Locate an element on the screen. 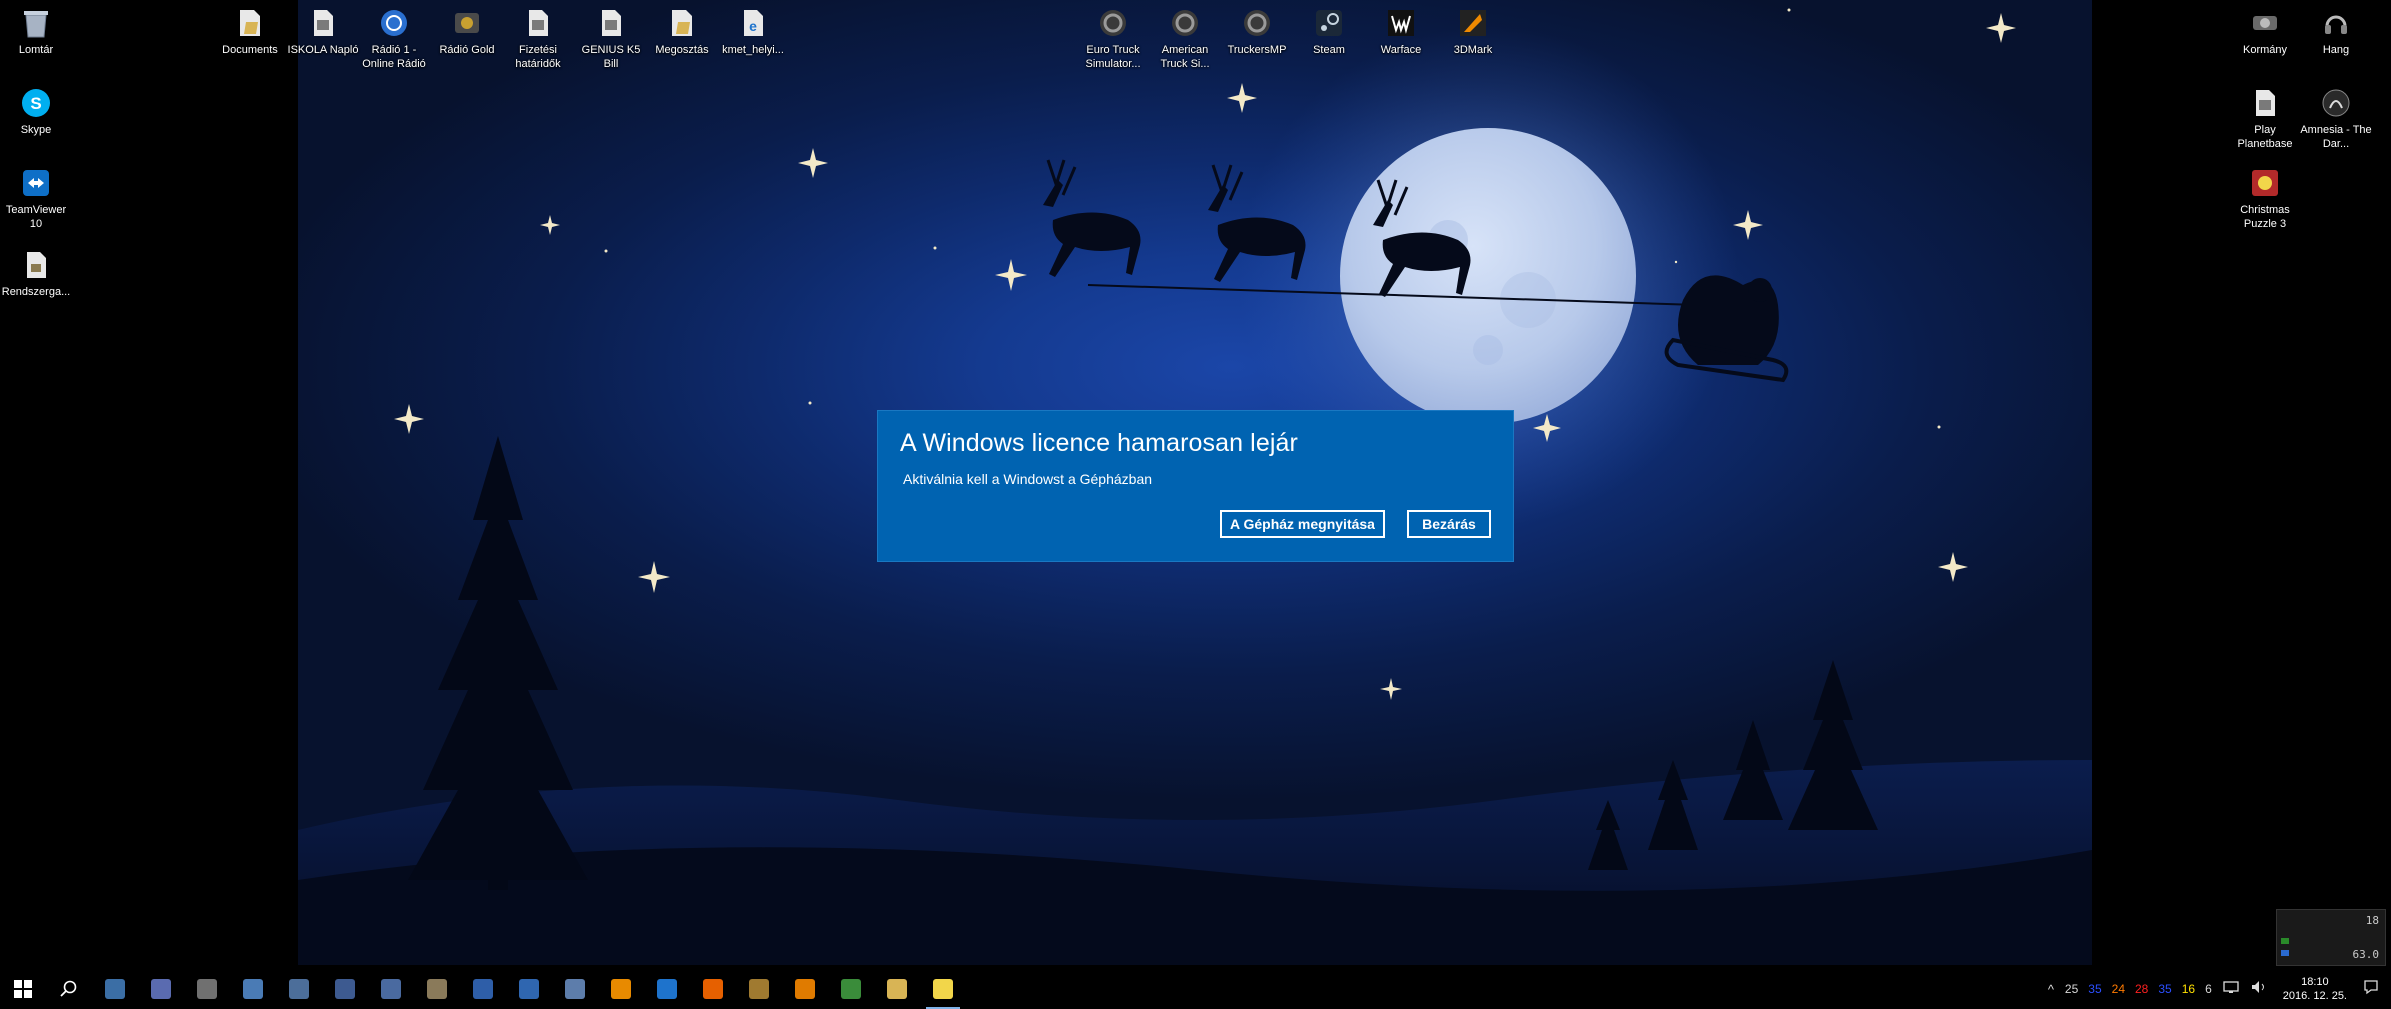  desktop-icon-label: Steam is located at coordinates (1329, 50).